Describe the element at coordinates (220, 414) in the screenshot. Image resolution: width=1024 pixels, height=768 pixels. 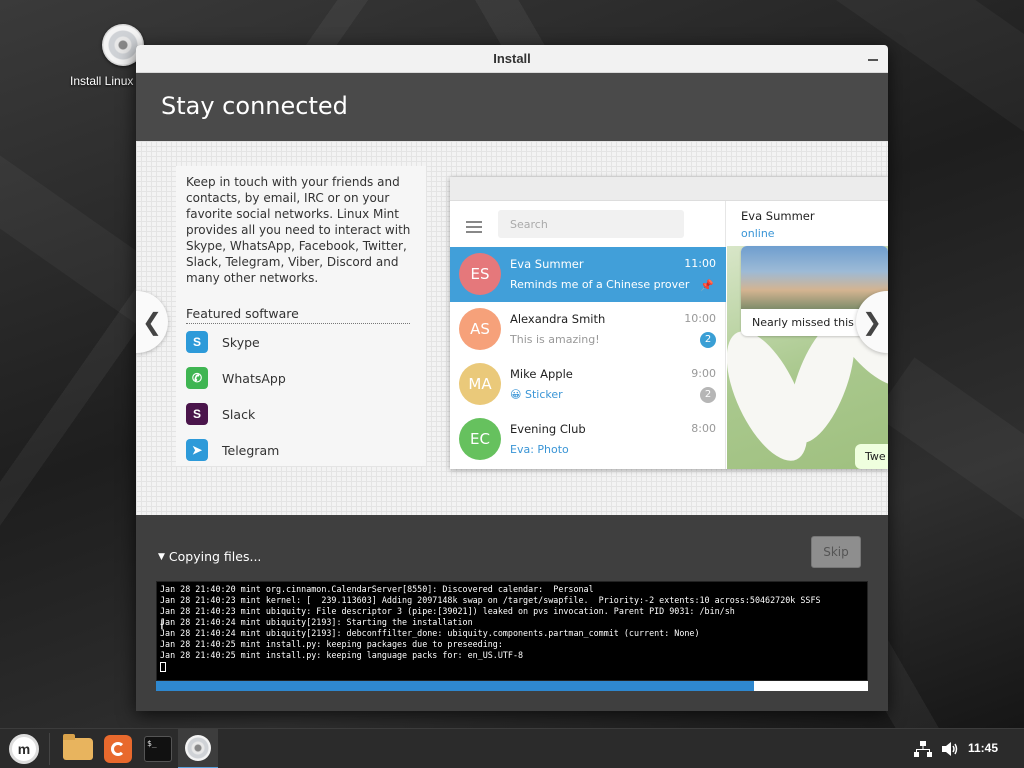
I see `software-item: S Slack` at that location.